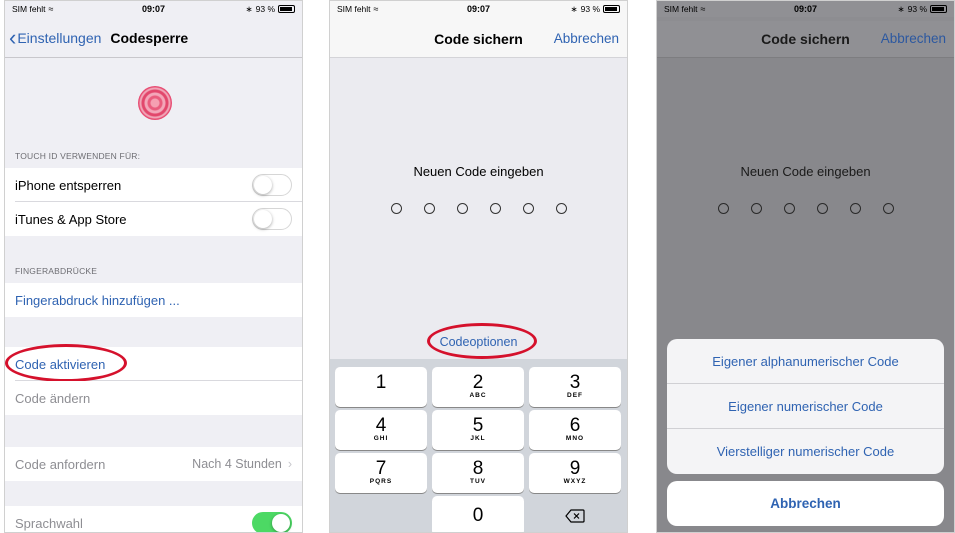 The image size is (955, 533). What do you see at coordinates (68, 185) in the screenshot?
I see `row-label: iPhone entsperren` at bounding box center [68, 185].